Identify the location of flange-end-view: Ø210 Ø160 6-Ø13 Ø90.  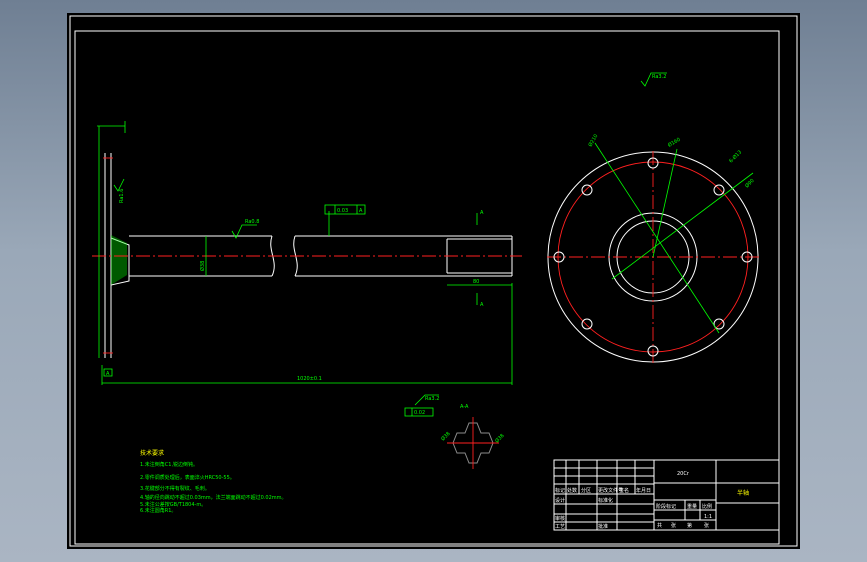
(653, 248).